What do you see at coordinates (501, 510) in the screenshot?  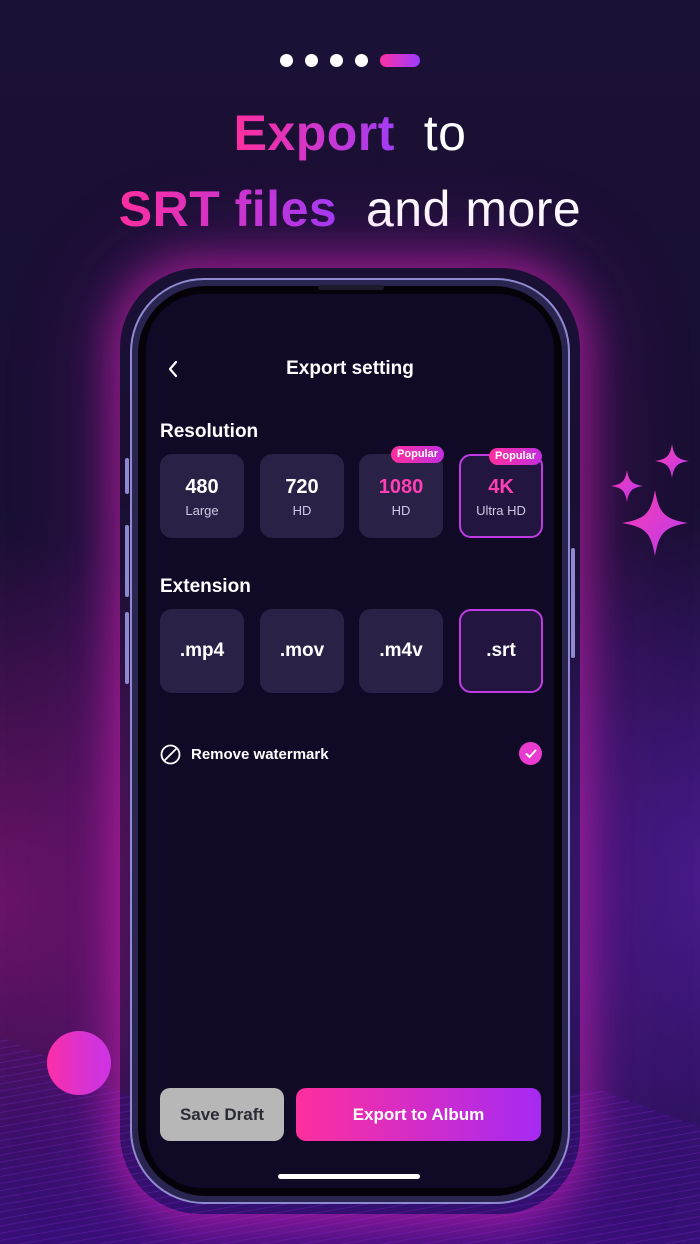 I see `resolution-sub: Ultra HD` at bounding box center [501, 510].